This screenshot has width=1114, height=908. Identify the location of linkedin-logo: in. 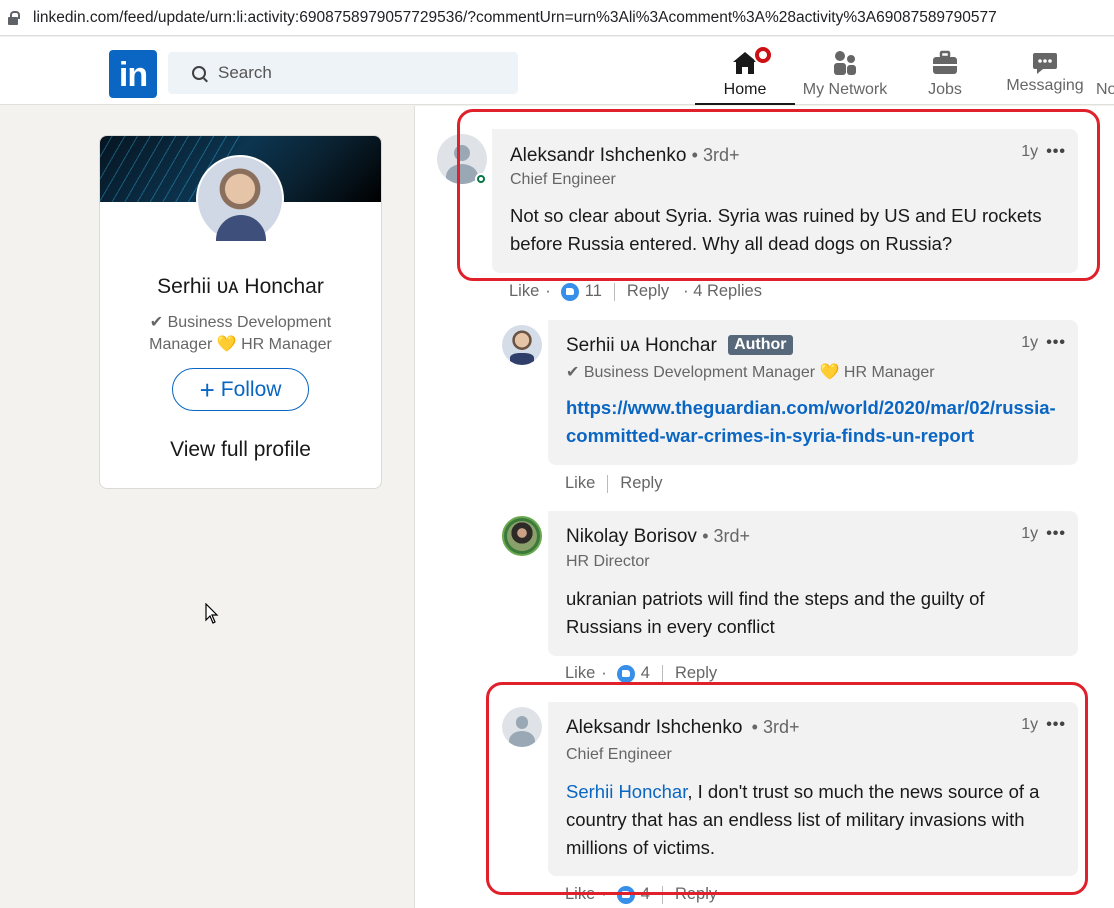
(133, 74).